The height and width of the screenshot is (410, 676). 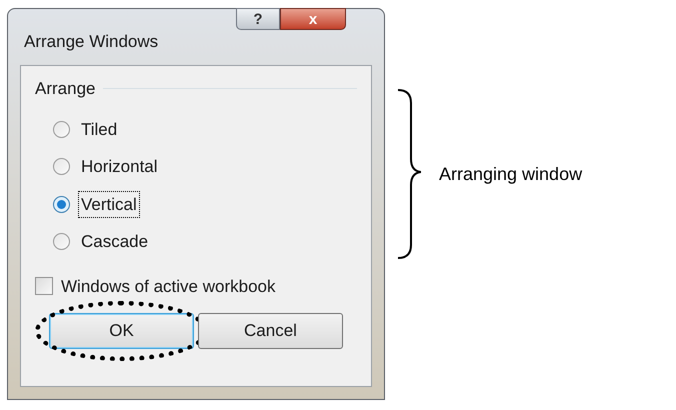 What do you see at coordinates (168, 286) in the screenshot?
I see `checkbox-label: Windows of active workbook` at bounding box center [168, 286].